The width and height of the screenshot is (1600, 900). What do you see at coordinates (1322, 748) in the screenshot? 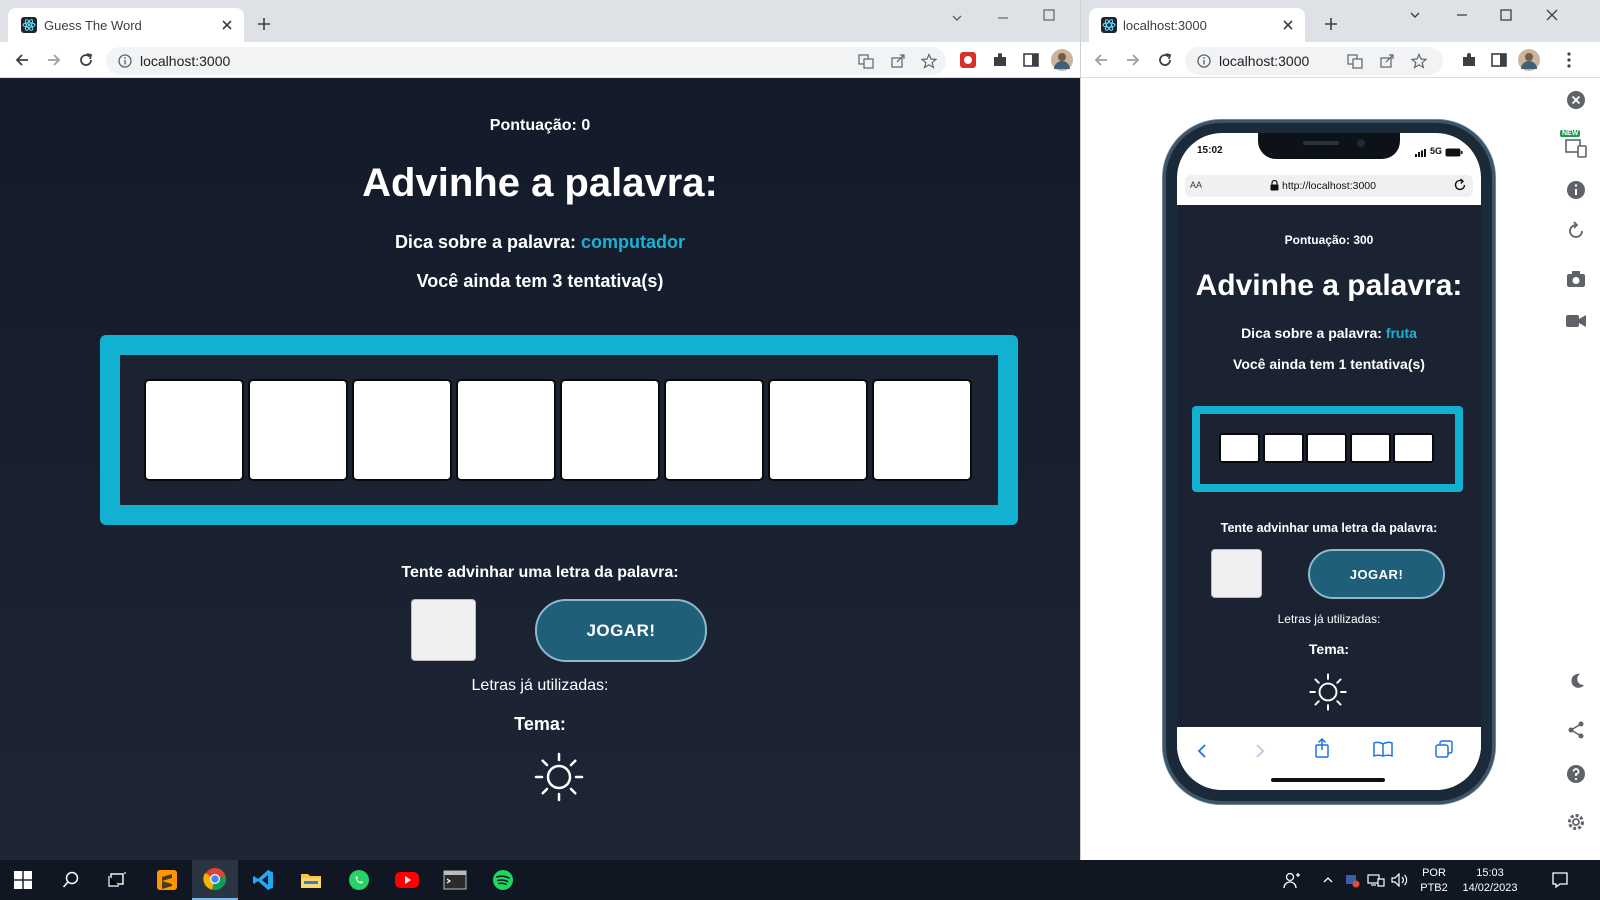
I see `safari-share-icon` at bounding box center [1322, 748].